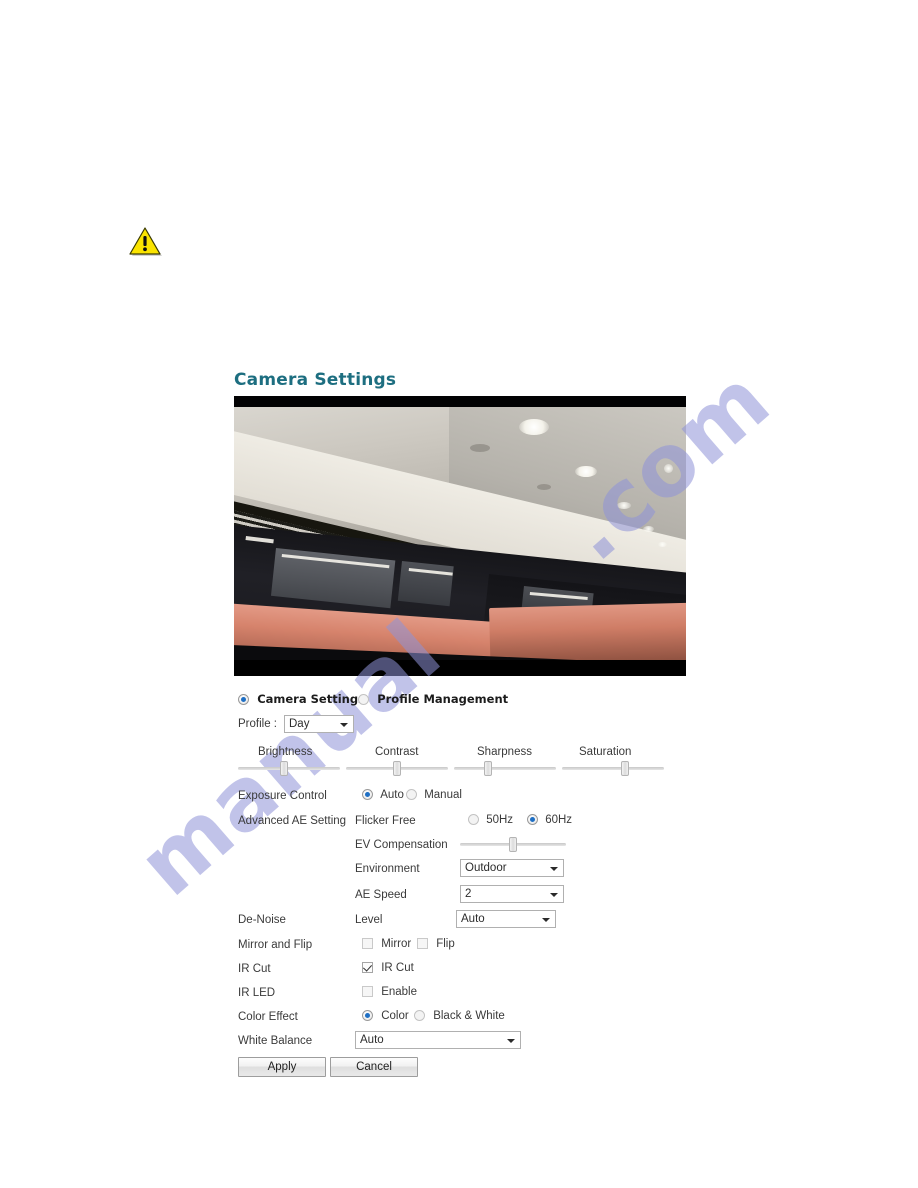 This screenshot has width=918, height=1188. What do you see at coordinates (319, 724) in the screenshot?
I see `profile-select: Day` at bounding box center [319, 724].